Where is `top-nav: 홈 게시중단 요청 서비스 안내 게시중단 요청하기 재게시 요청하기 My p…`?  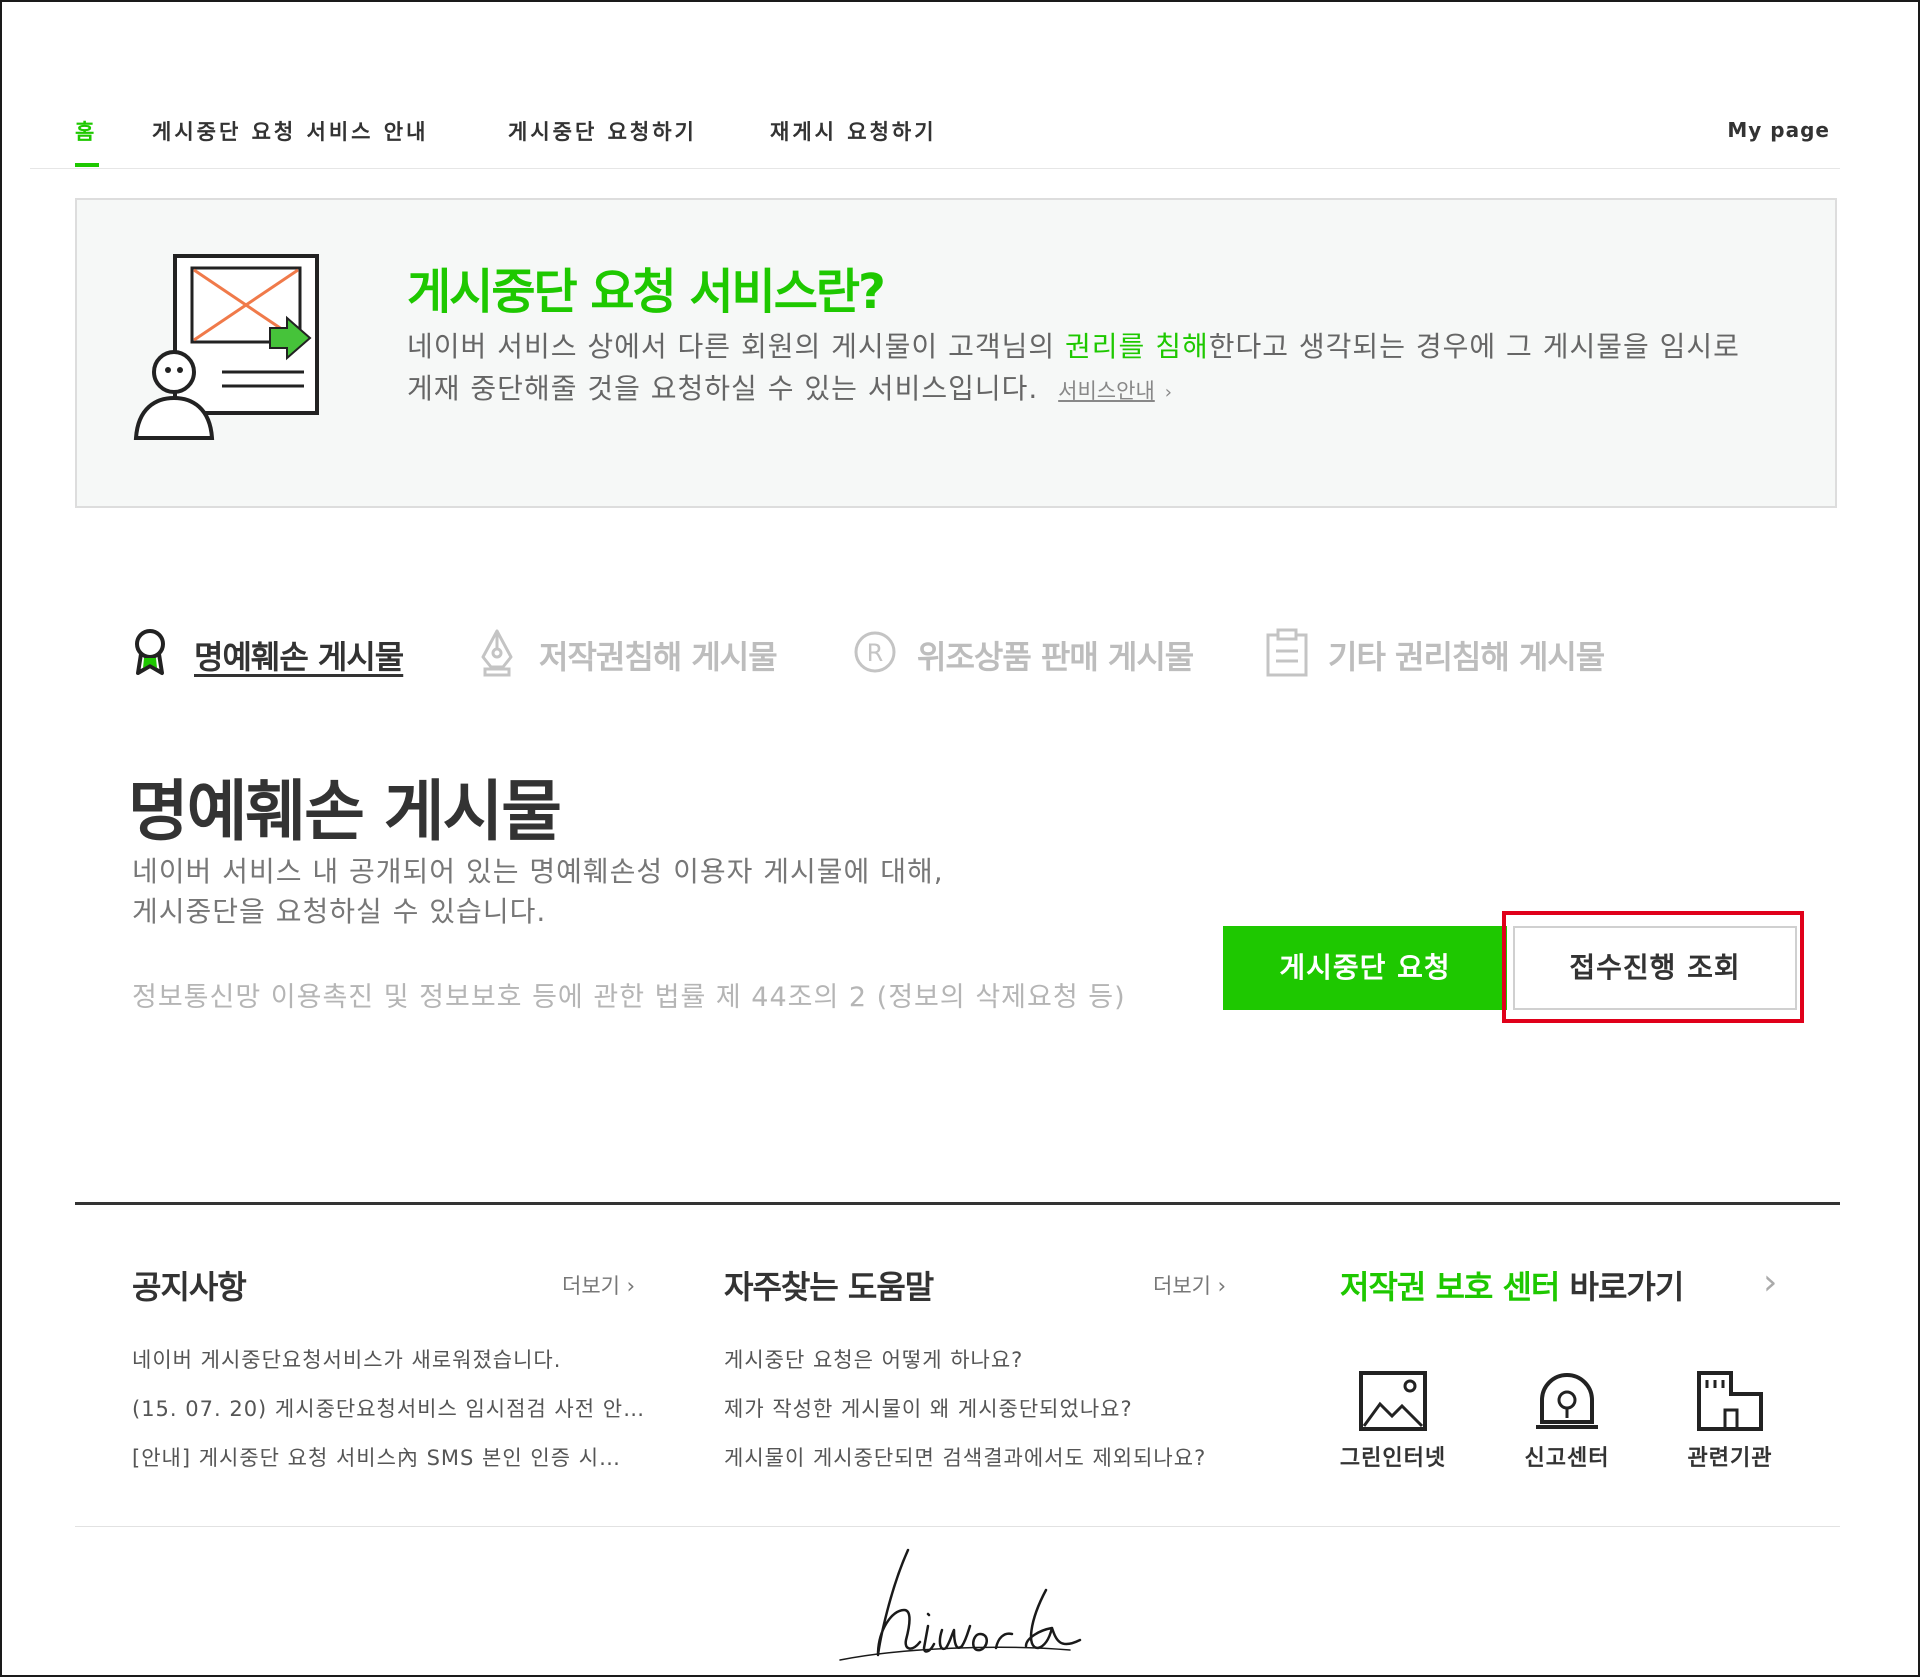
top-nav: 홈 게시중단 요청 서비스 안내 게시중단 요청하기 재게시 요청하기 My p… is located at coordinates (935, 140).